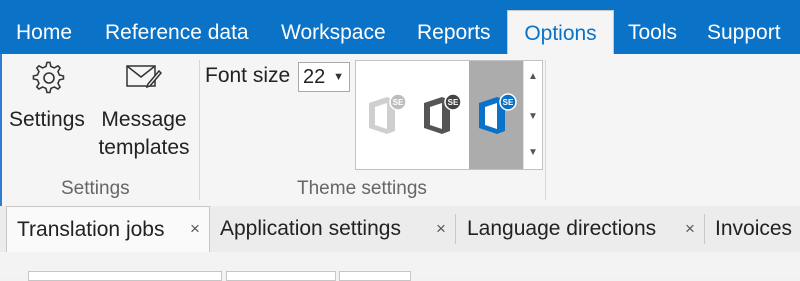  Describe the element at coordinates (560, 32) in the screenshot. I see `menu-tab-options: Options` at that location.